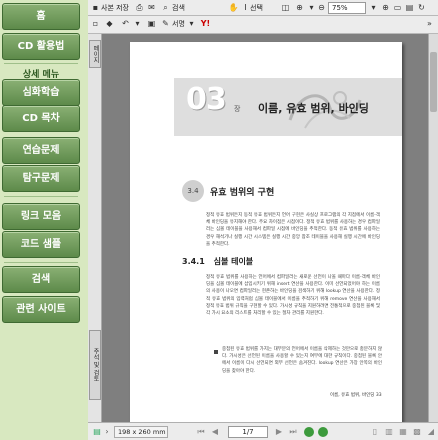 Image resolution: width=438 pixels, height=440 pixels. What do you see at coordinates (125, 23) in the screenshot?
I see `undo-icon: ↶` at bounding box center [125, 23].